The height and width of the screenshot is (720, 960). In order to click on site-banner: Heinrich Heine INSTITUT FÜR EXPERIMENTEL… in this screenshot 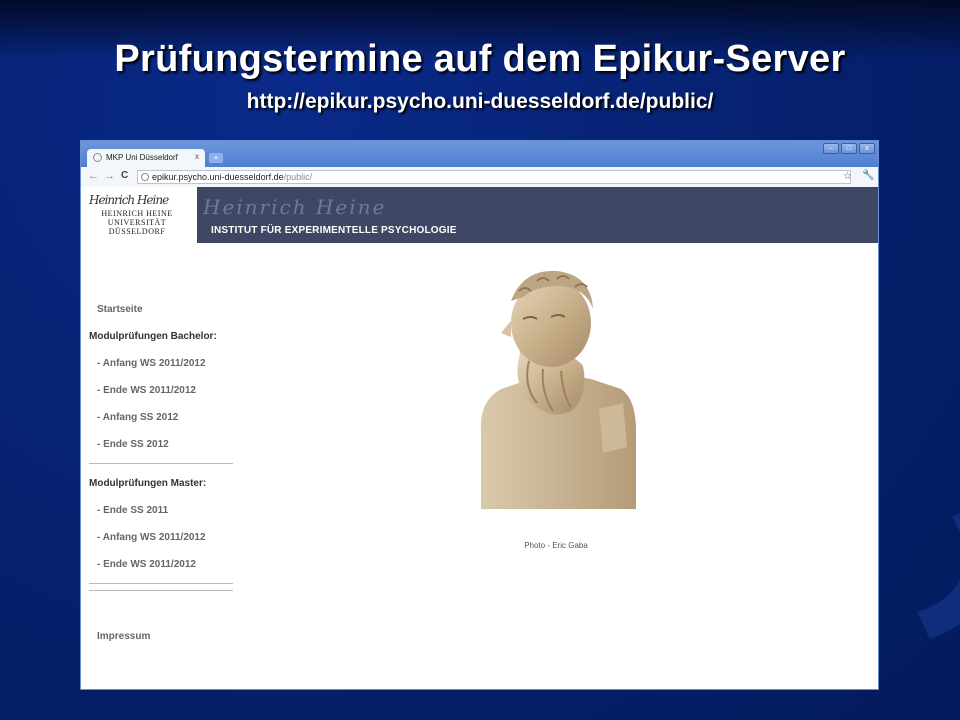, I will do `click(537, 215)`.